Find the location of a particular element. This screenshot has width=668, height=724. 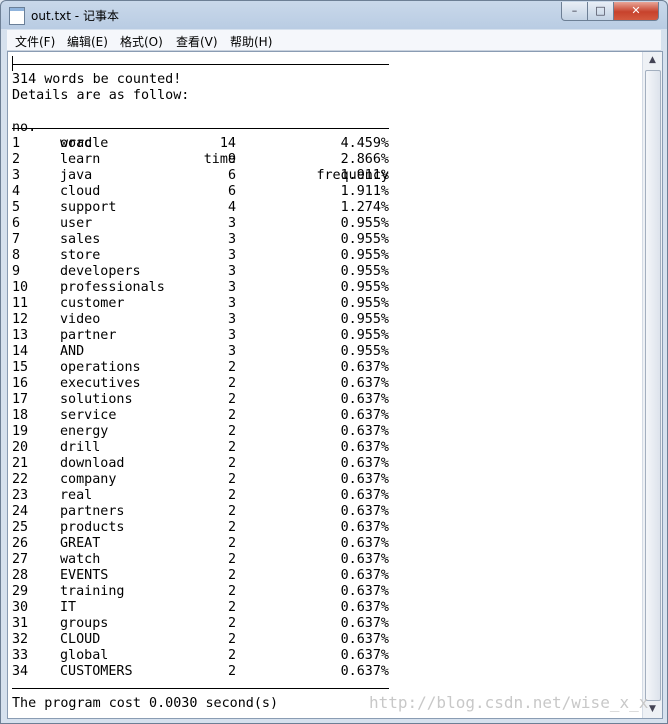

row-word: sales is located at coordinates (80, 239).